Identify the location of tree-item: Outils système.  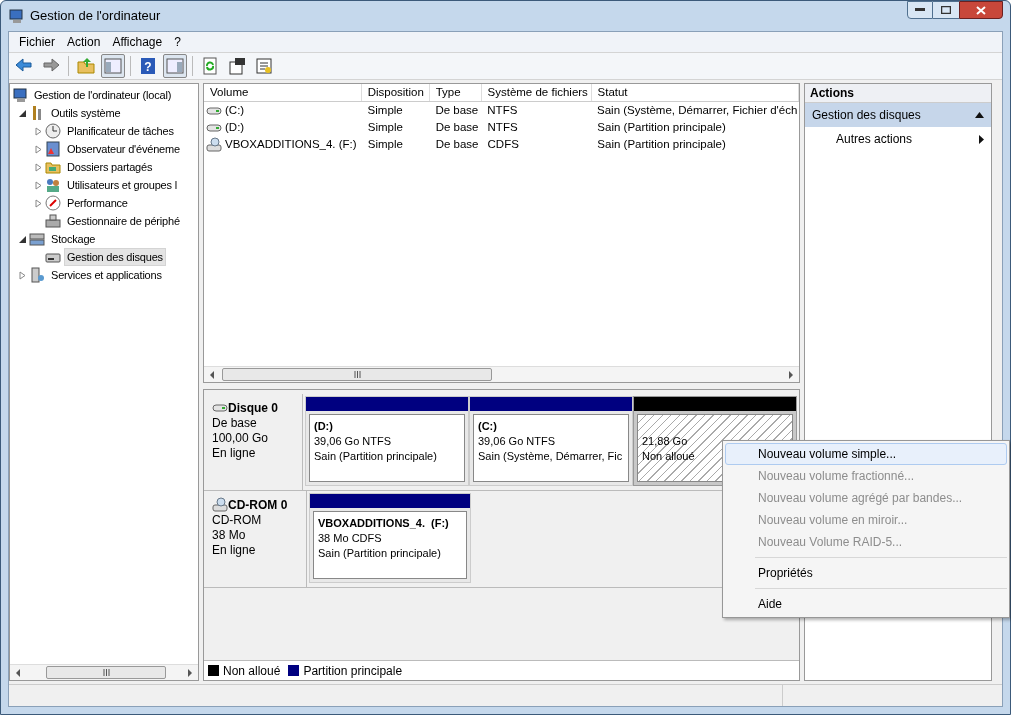
(86, 113).